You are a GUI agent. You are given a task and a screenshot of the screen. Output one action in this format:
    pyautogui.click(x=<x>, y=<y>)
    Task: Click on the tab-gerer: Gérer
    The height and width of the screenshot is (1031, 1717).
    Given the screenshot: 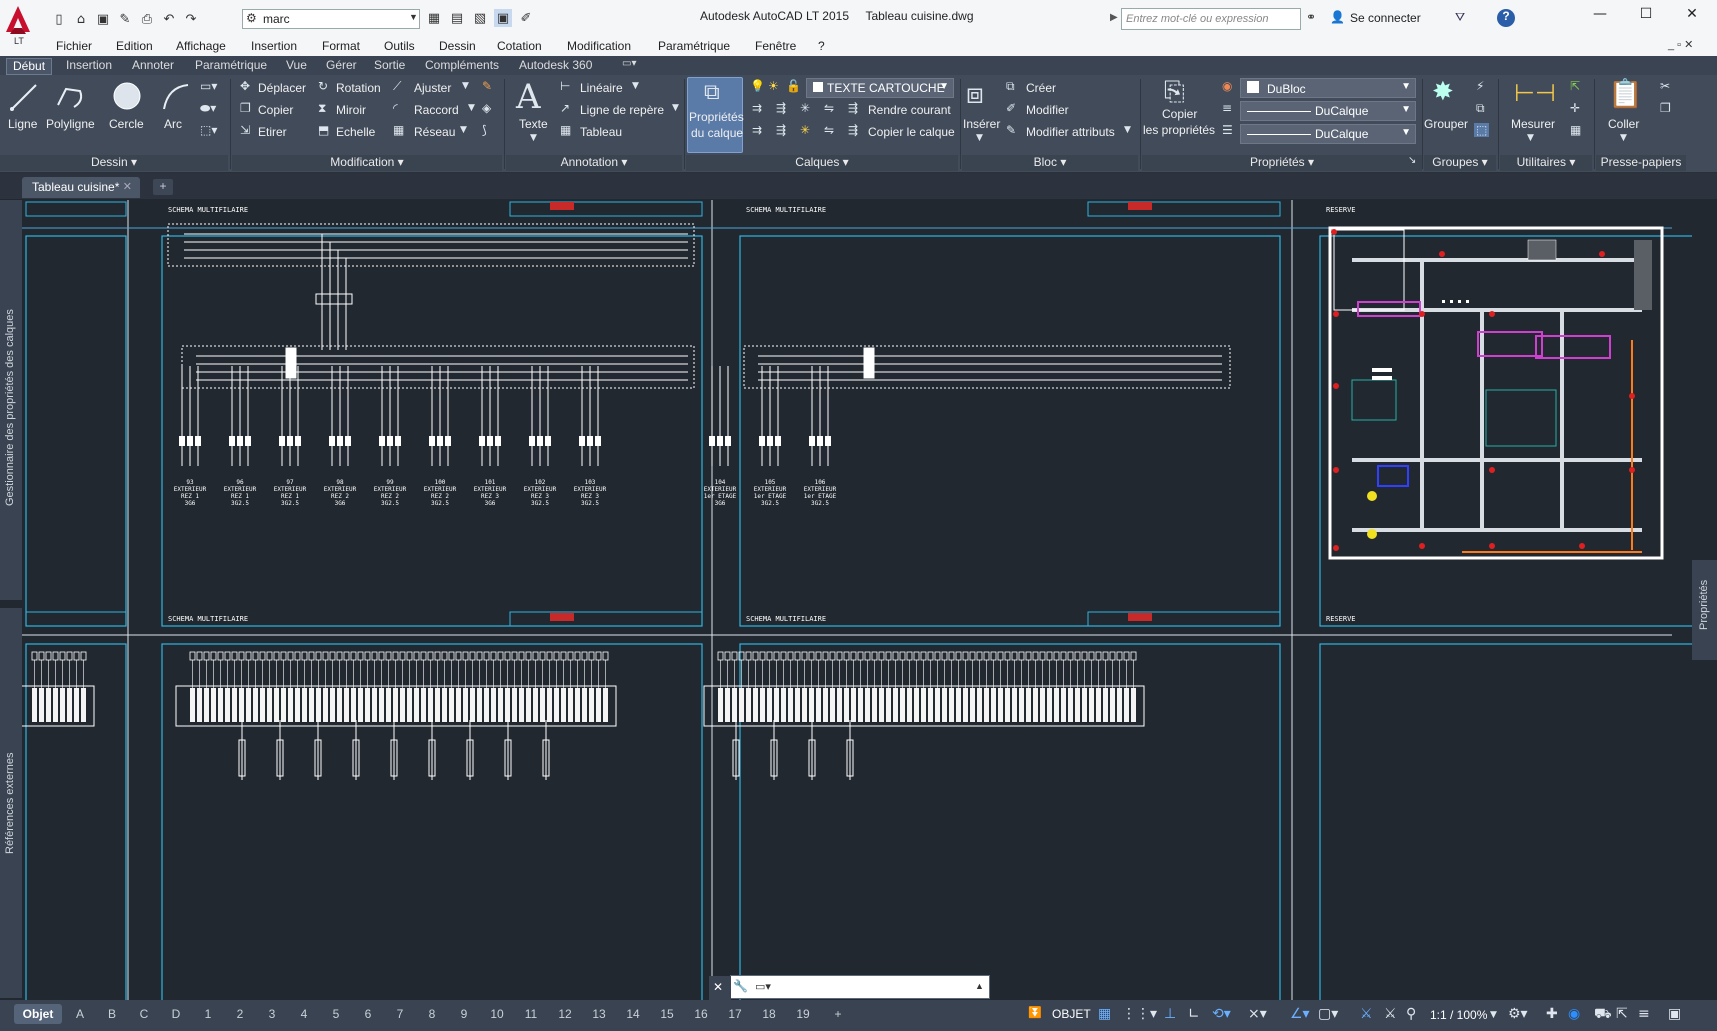 What is the action you would take?
    pyautogui.click(x=341, y=65)
    